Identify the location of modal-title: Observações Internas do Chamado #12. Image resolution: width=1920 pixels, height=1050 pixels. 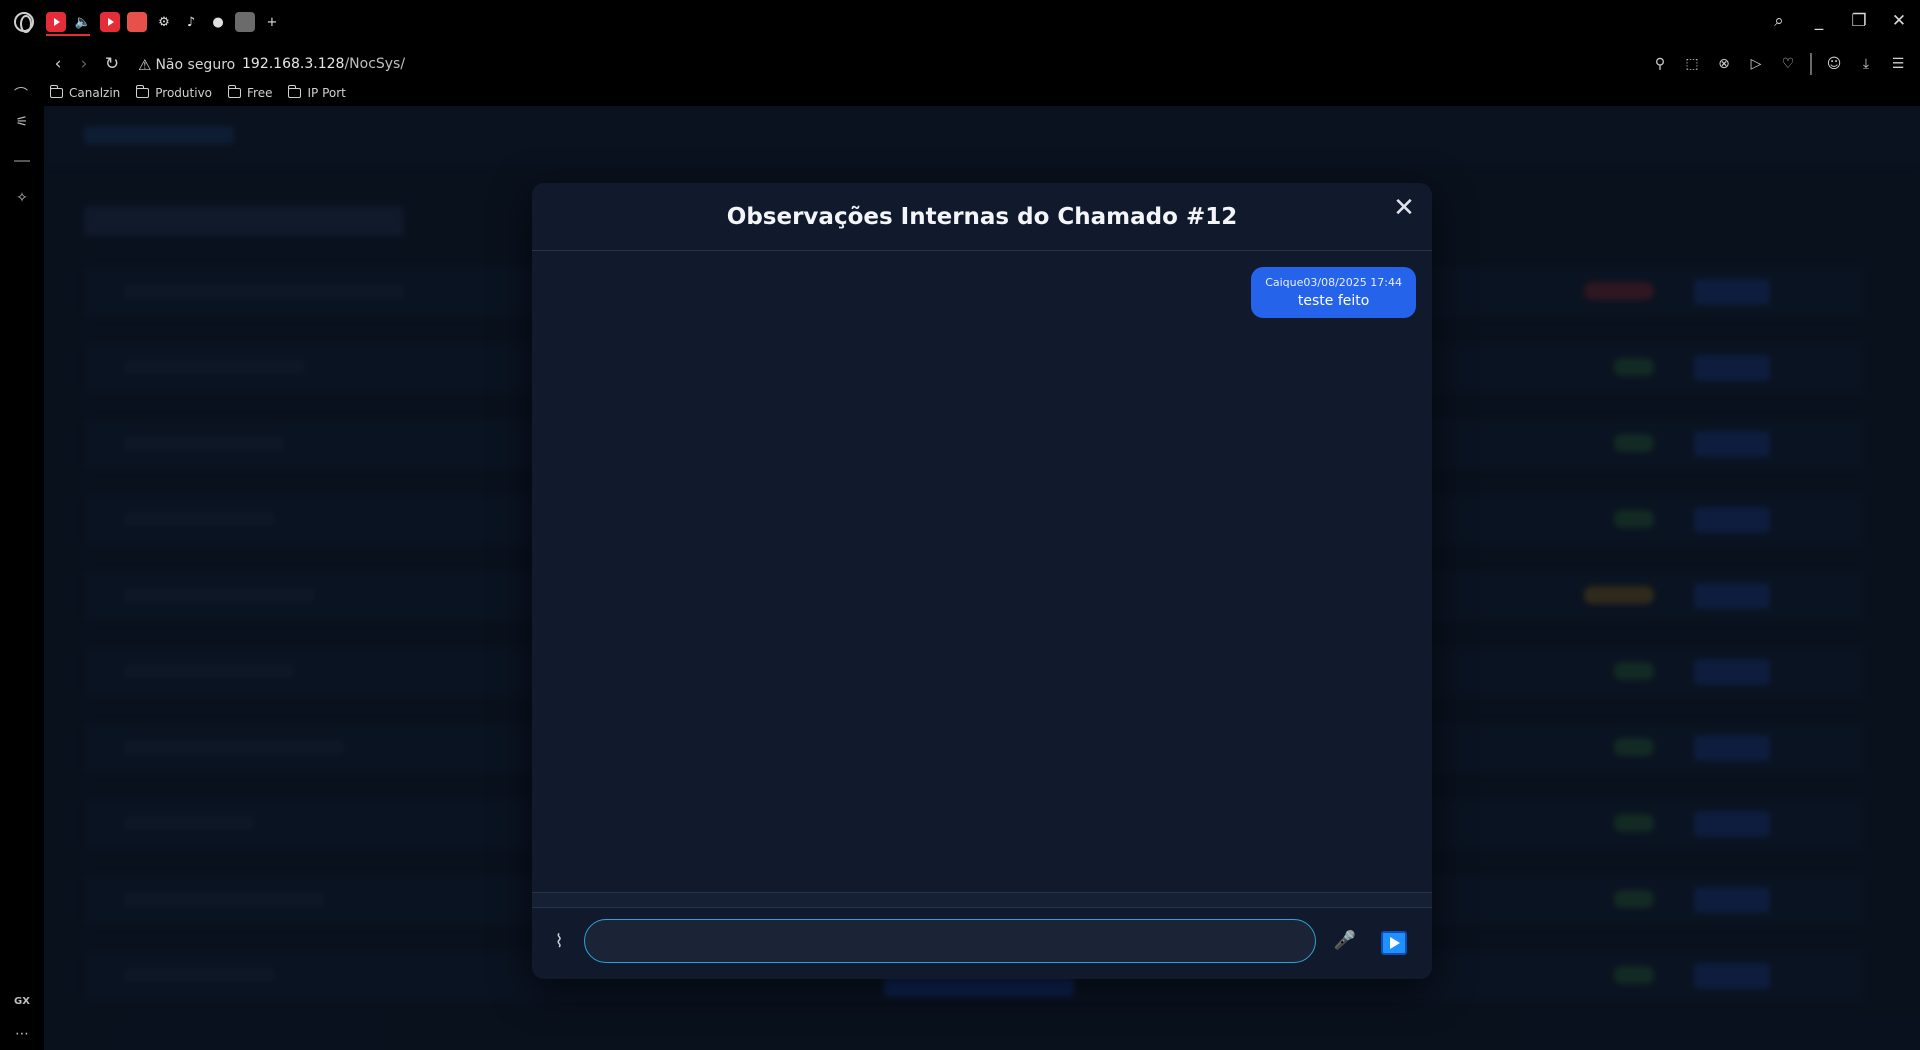
(982, 217).